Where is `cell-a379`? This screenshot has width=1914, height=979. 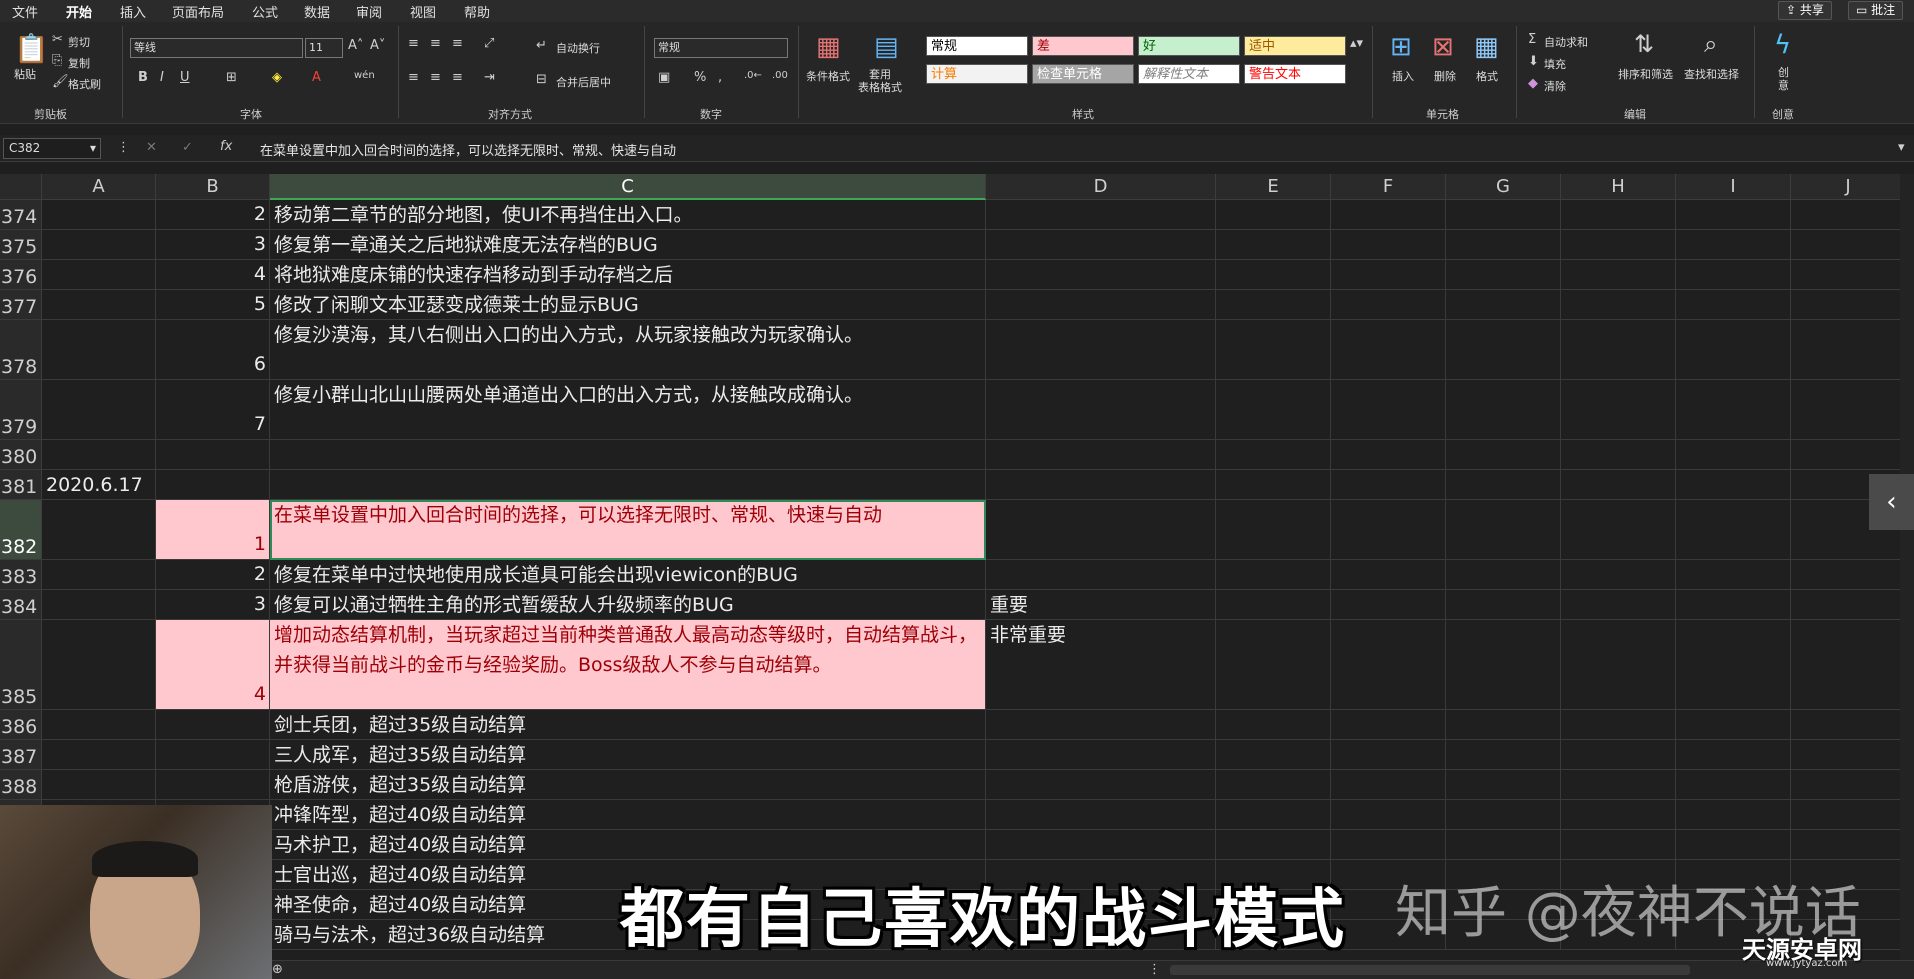
cell-a379 is located at coordinates (99, 410).